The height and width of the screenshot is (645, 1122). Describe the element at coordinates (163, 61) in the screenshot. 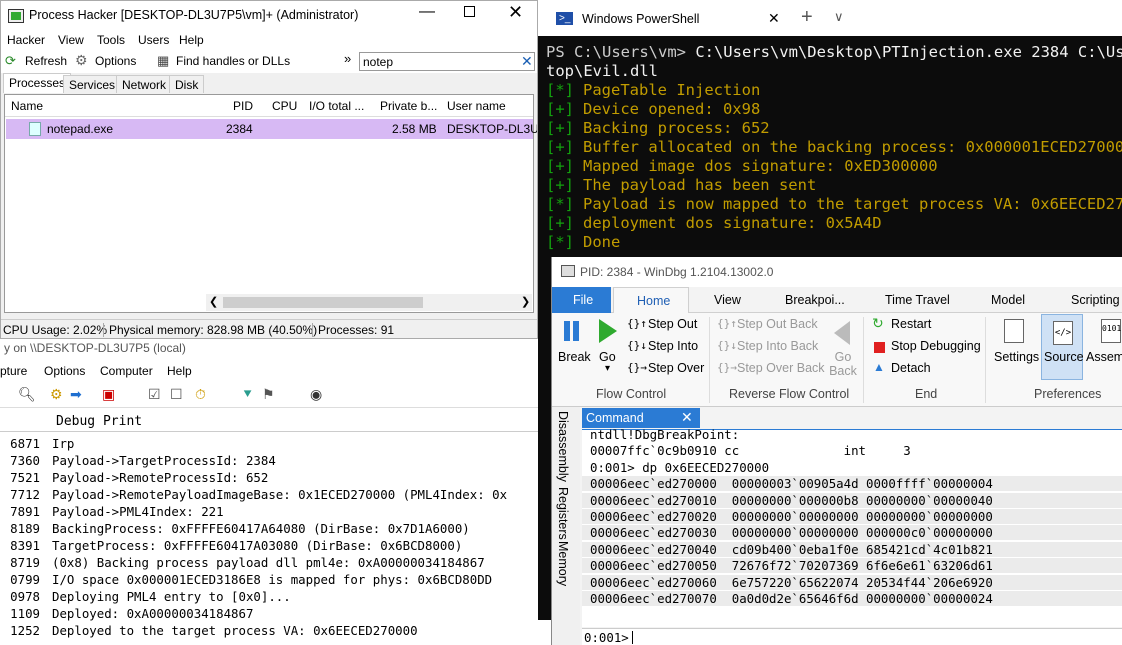

I see `find-handles-icon: ▦` at that location.